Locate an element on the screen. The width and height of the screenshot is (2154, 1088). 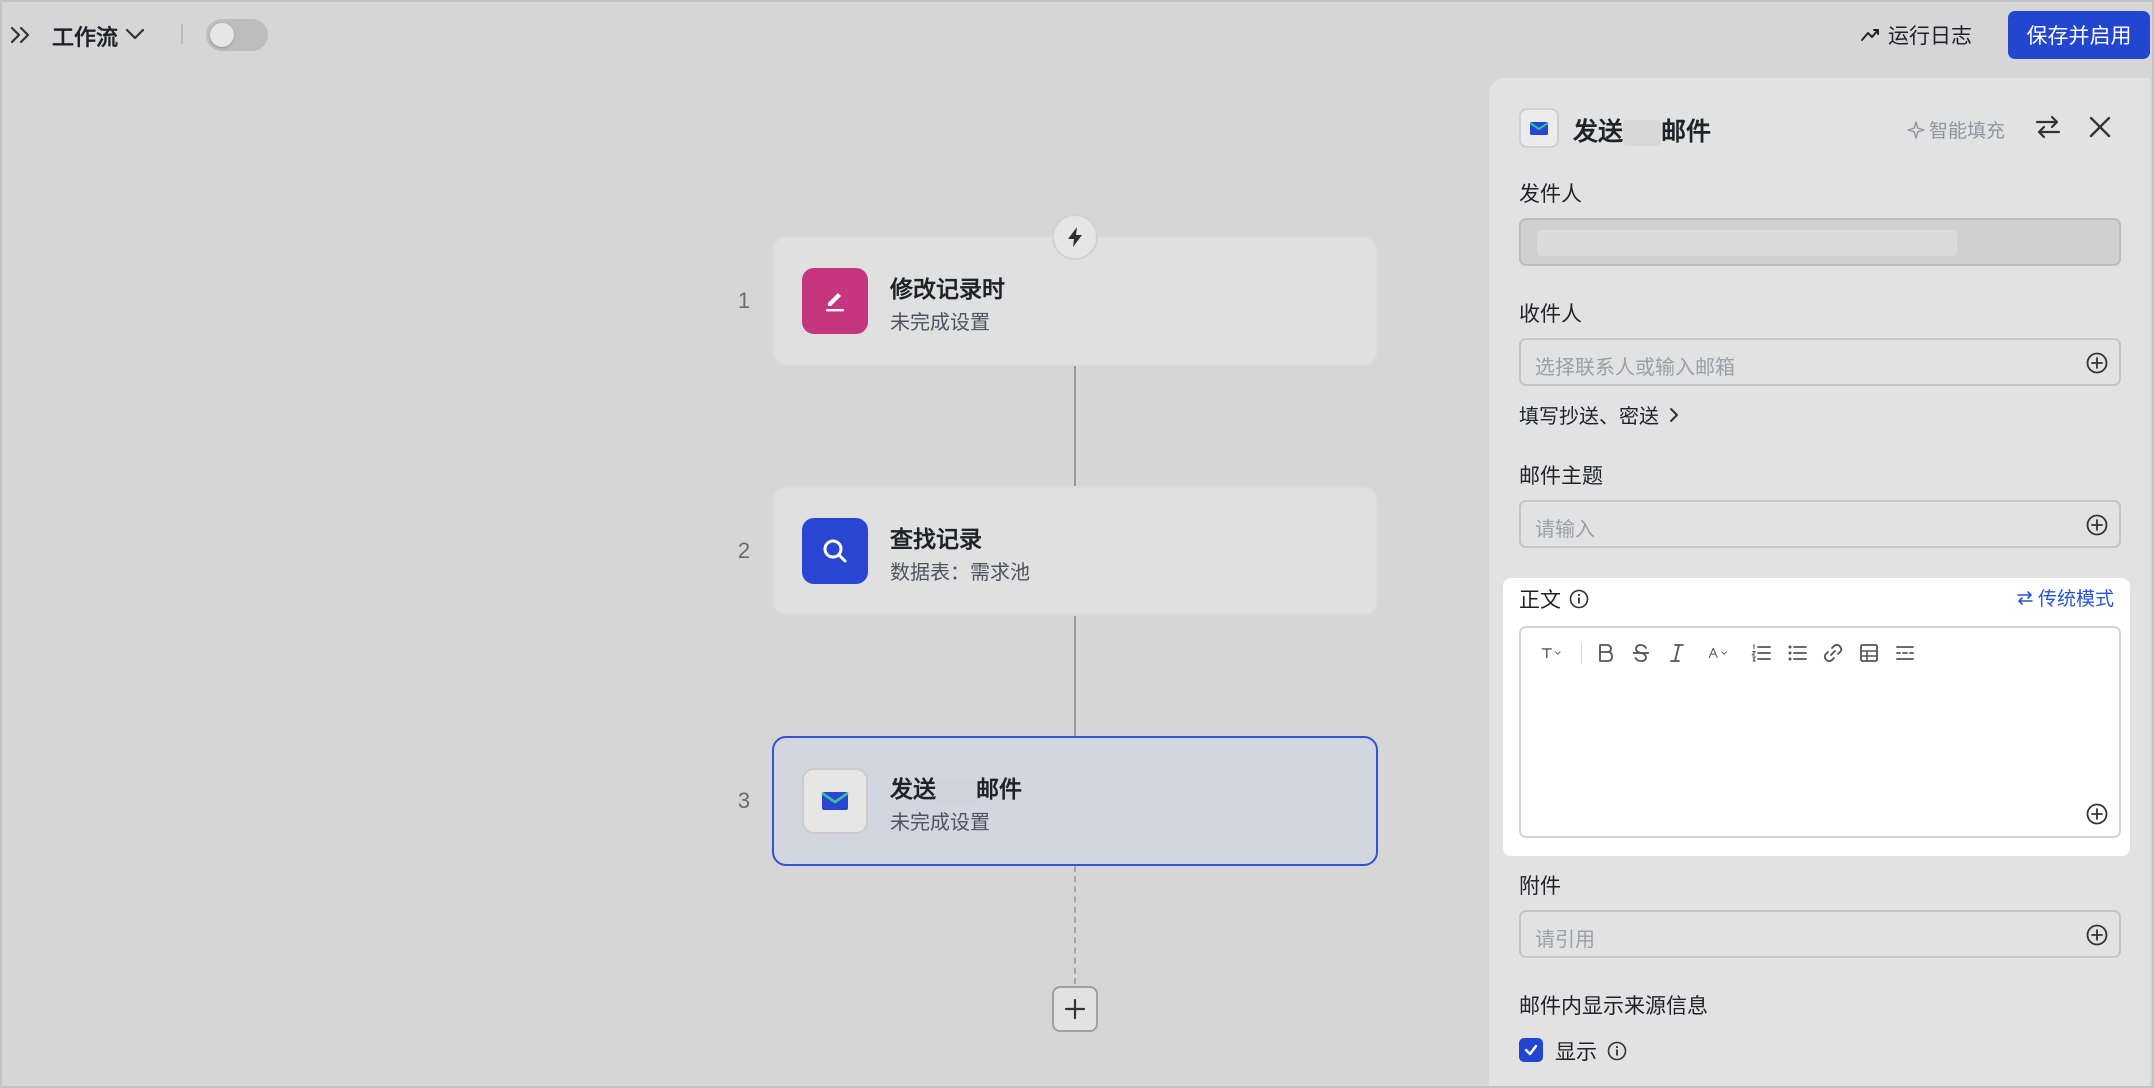
chevron-right-icon is located at coordinates (1674, 414).